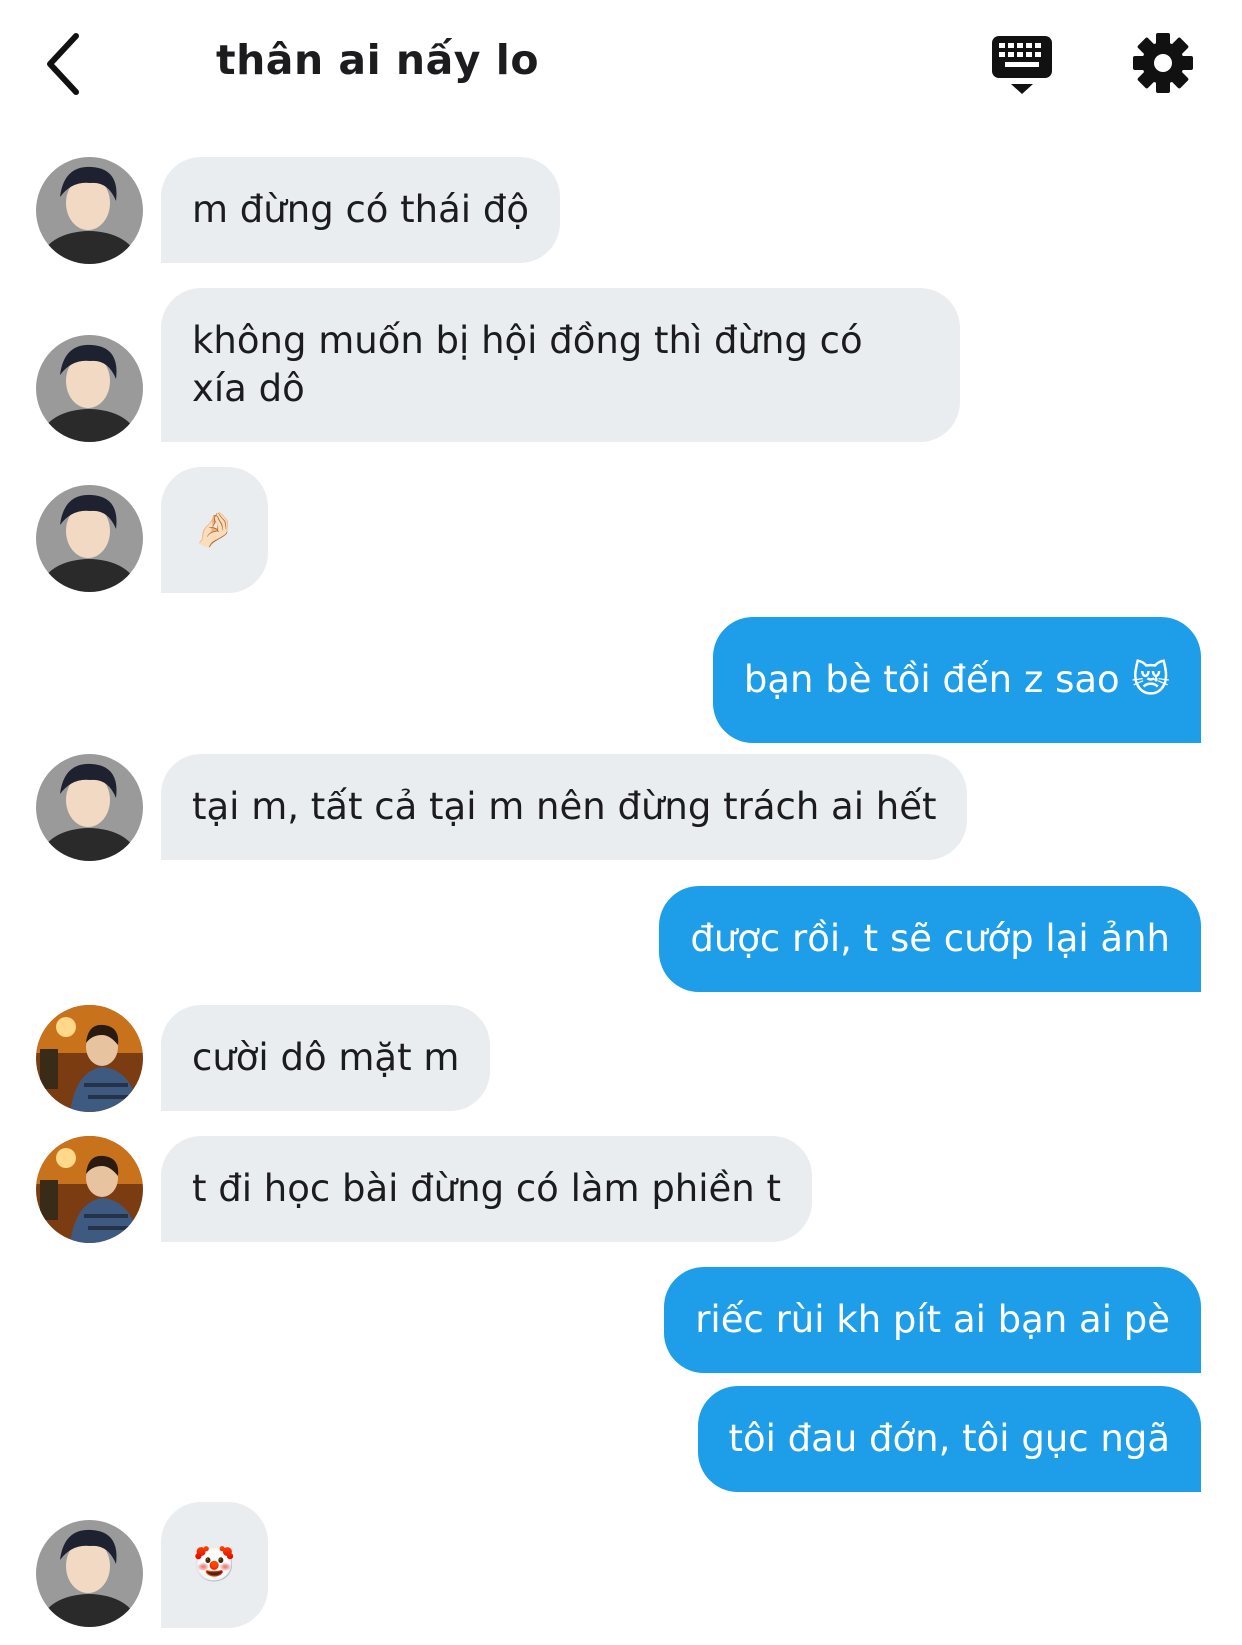 The image size is (1242, 1645). I want to click on message-bubble: 🤌🏻, so click(214, 530).